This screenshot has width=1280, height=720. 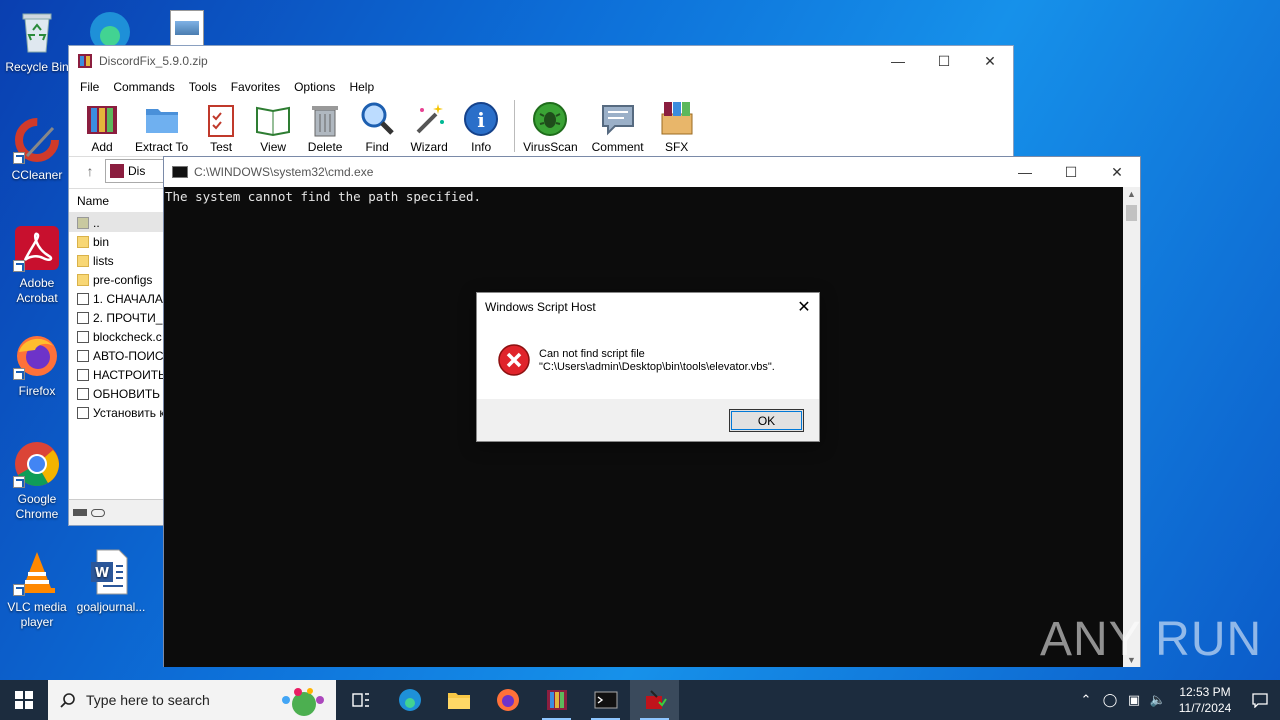 I want to click on task-view-icon, so click(x=360, y=700).